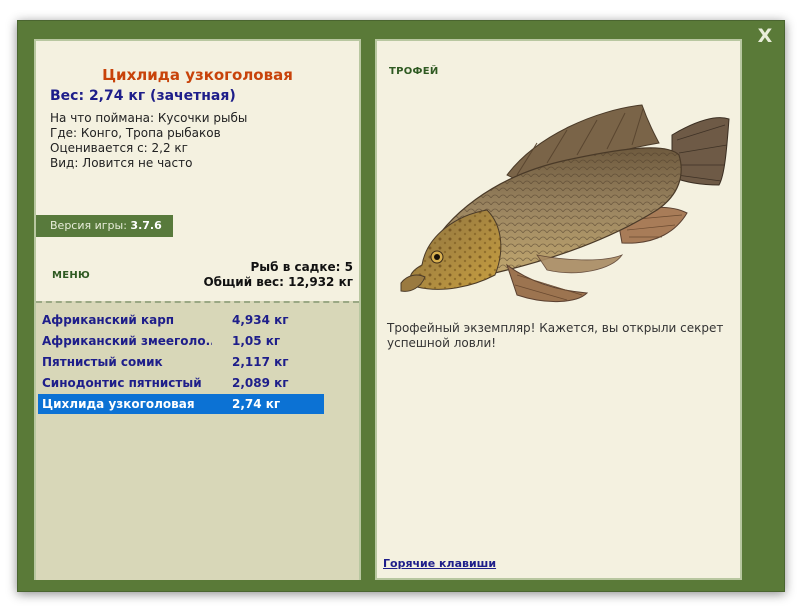 The image size is (800, 610). What do you see at coordinates (122, 383) in the screenshot?
I see `list-item-name: Синодонтис пятнистый` at bounding box center [122, 383].